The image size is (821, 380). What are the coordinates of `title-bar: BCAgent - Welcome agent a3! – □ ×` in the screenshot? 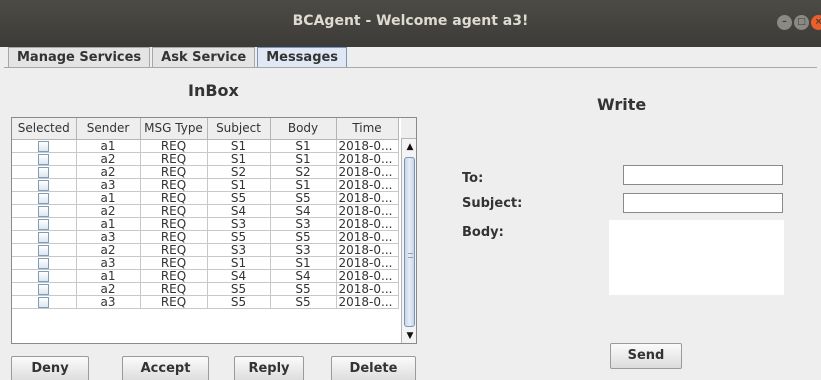 It's located at (410, 23).